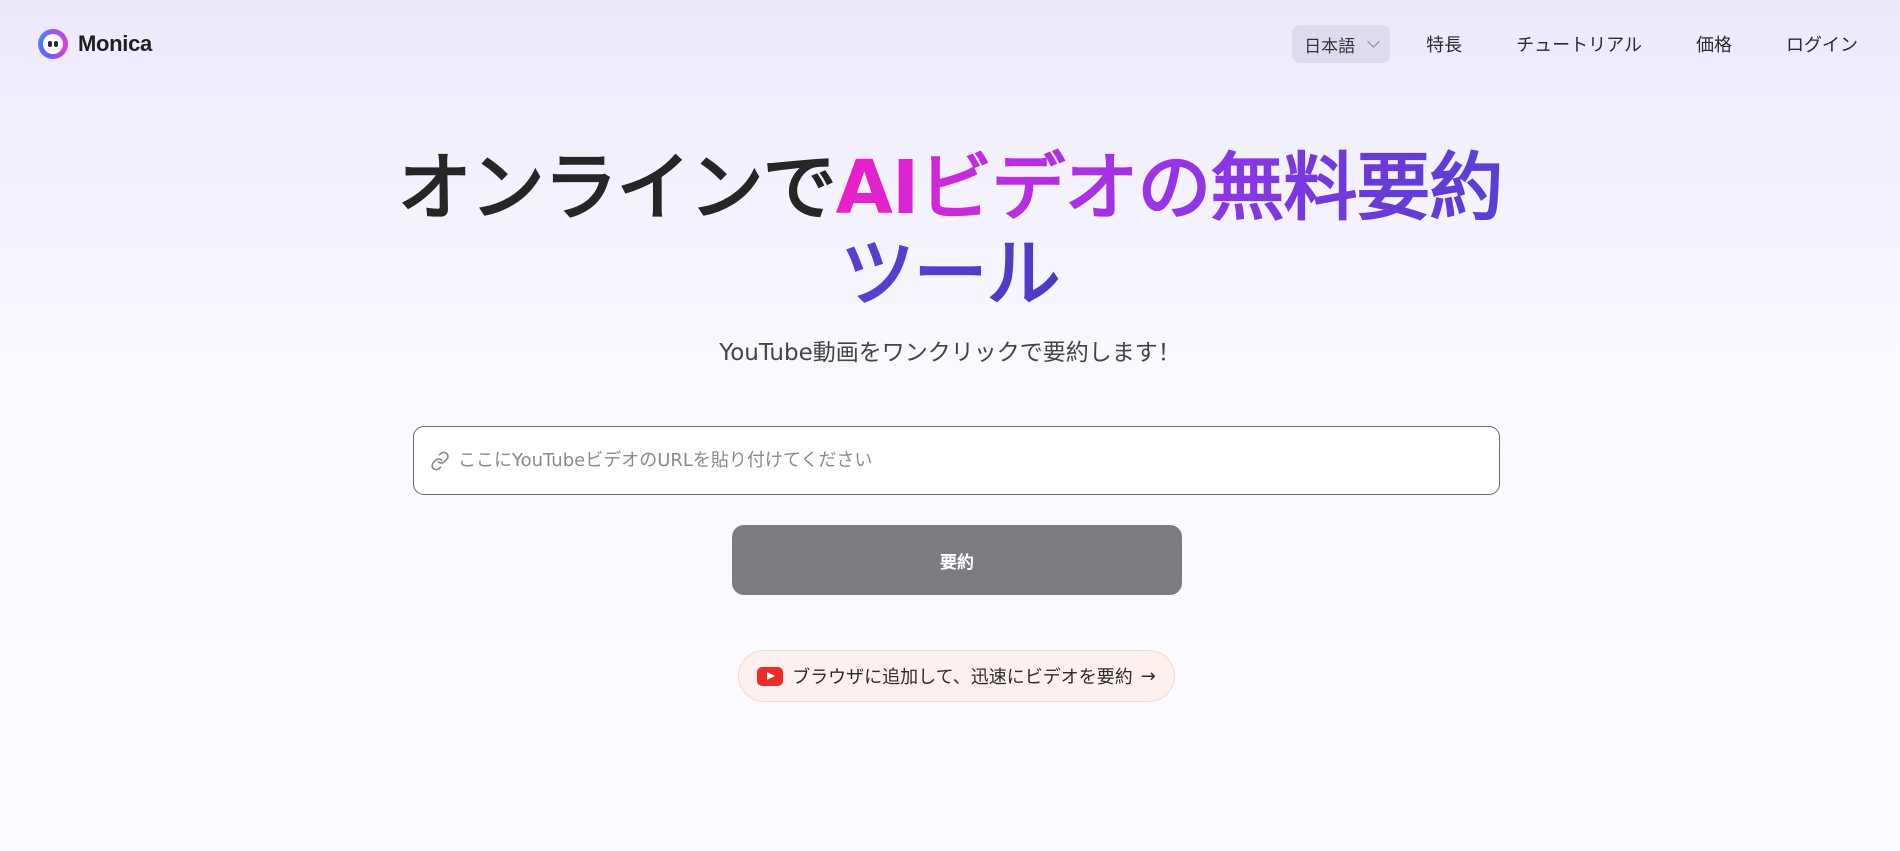 The image size is (1900, 851). I want to click on youtube-icon, so click(770, 676).